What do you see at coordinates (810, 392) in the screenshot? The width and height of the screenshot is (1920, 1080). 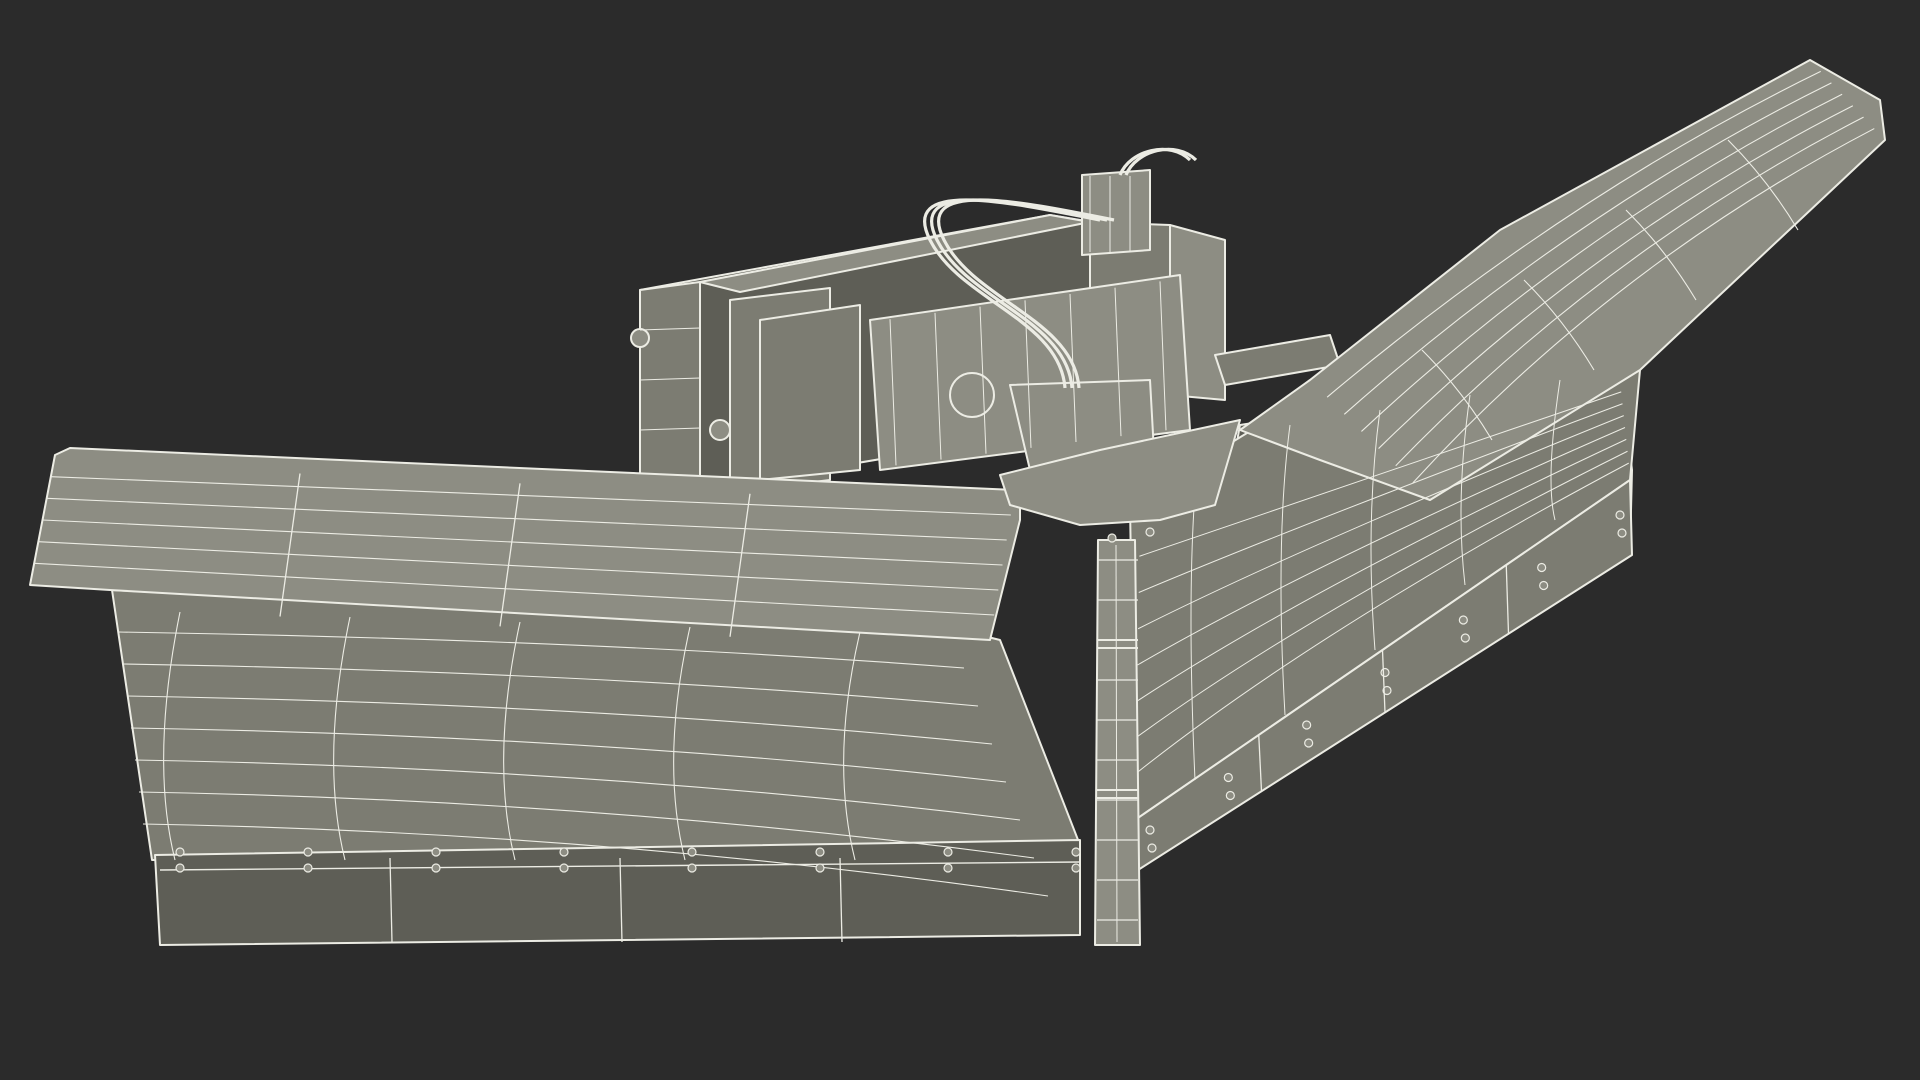 I see `frame-inner-bracket` at bounding box center [810, 392].